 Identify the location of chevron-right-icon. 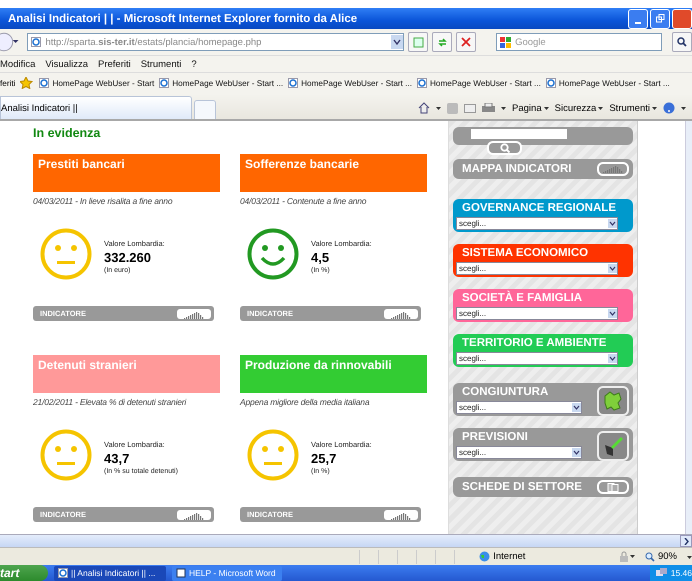
(686, 541).